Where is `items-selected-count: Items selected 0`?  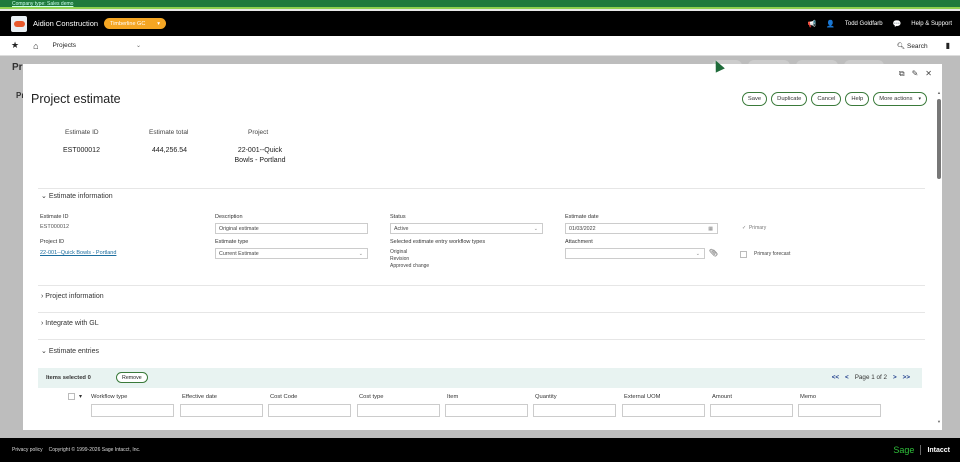
items-selected-count: Items selected 0 is located at coordinates (68, 378).